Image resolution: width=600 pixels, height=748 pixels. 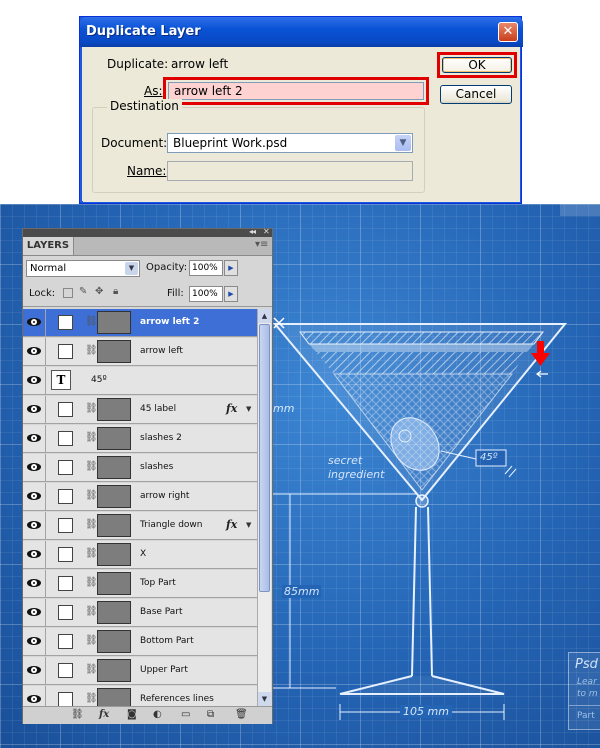 I want to click on layer-row: ⛓ arrow left 2, so click(x=140, y=323).